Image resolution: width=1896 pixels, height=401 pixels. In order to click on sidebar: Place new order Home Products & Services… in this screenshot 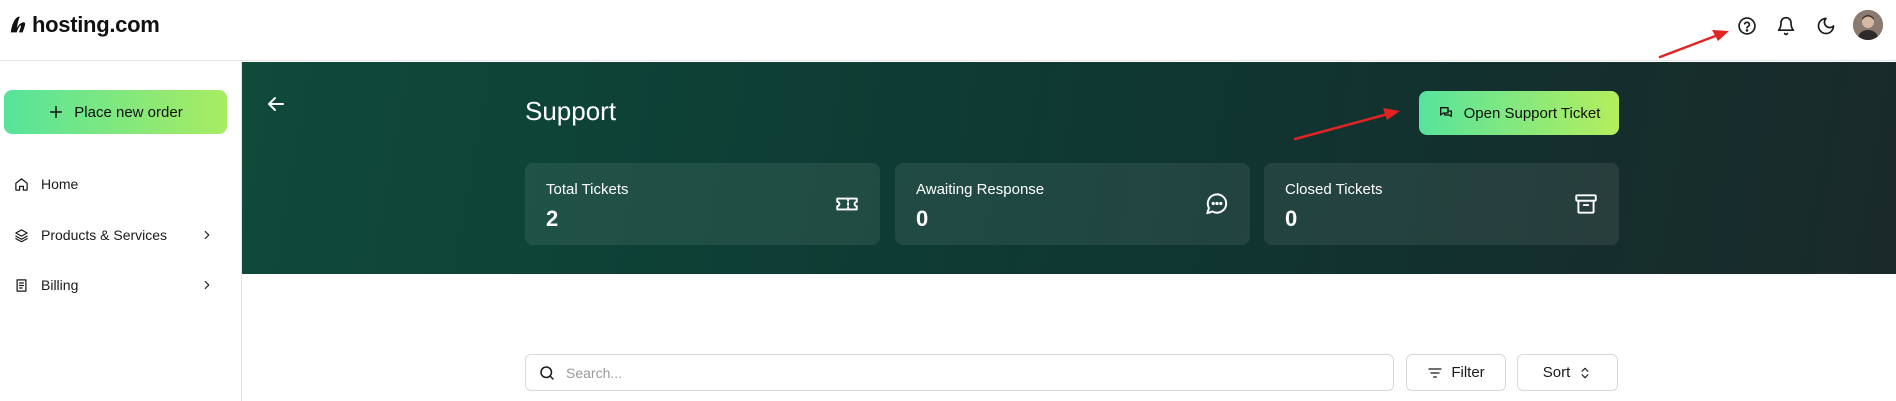, I will do `click(121, 231)`.